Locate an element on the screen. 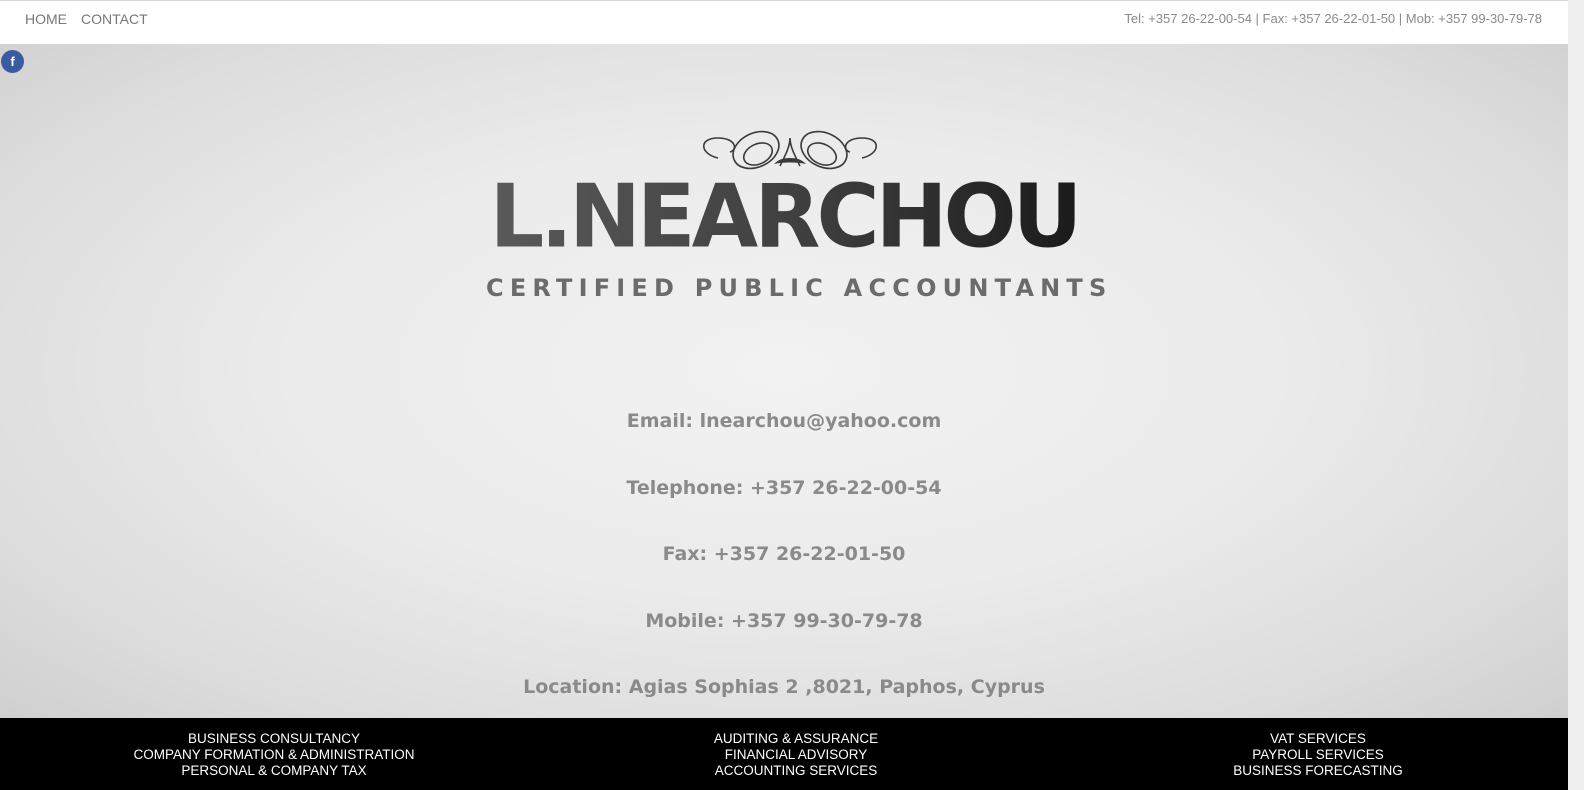 Image resolution: width=1584 pixels, height=790 pixels. scrollbar is located at coordinates (1576, 395).